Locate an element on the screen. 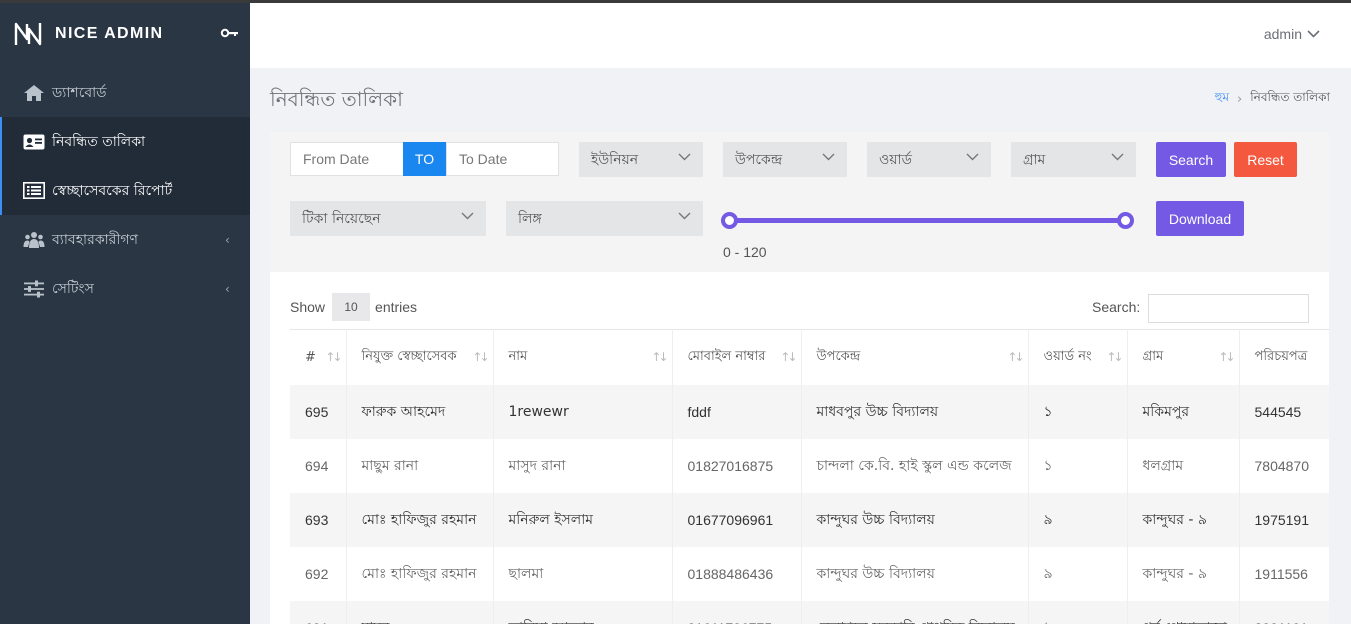 The image size is (1351, 624). row-id-card: 2001191 is located at coordinates (1284, 612).